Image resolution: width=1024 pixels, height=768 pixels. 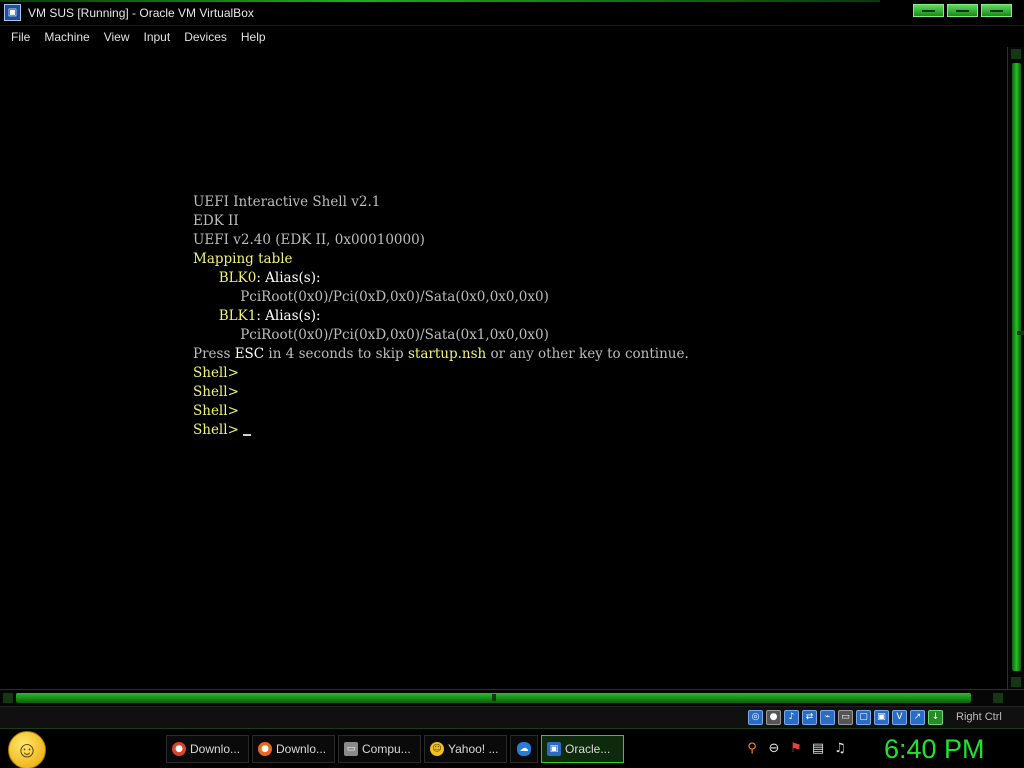 What do you see at coordinates (265, 749) in the screenshot?
I see `firefox-icon: ●` at bounding box center [265, 749].